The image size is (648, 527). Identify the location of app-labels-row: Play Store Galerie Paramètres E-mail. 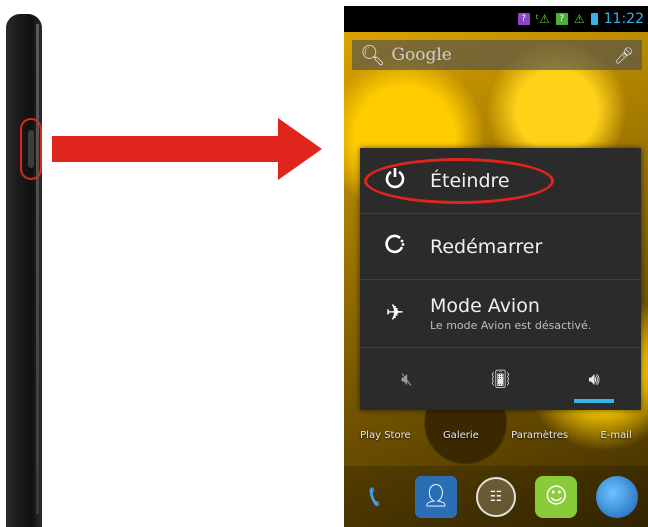
(496, 435).